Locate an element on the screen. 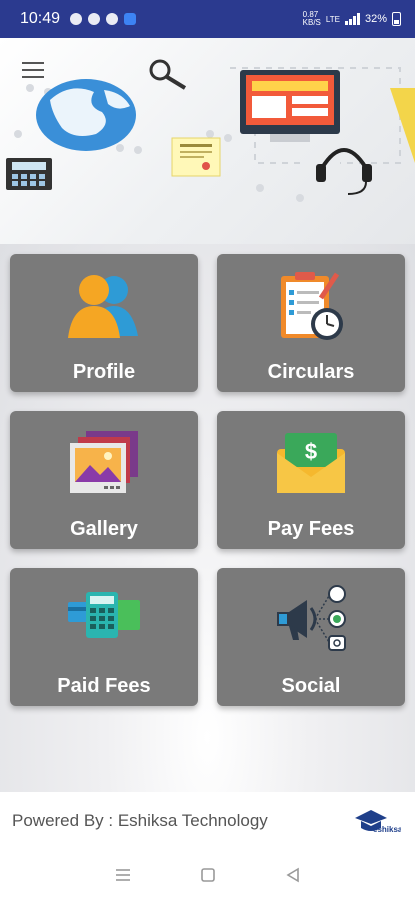  eshiksa-logo-icon: eshiksa is located at coordinates (378, 823).